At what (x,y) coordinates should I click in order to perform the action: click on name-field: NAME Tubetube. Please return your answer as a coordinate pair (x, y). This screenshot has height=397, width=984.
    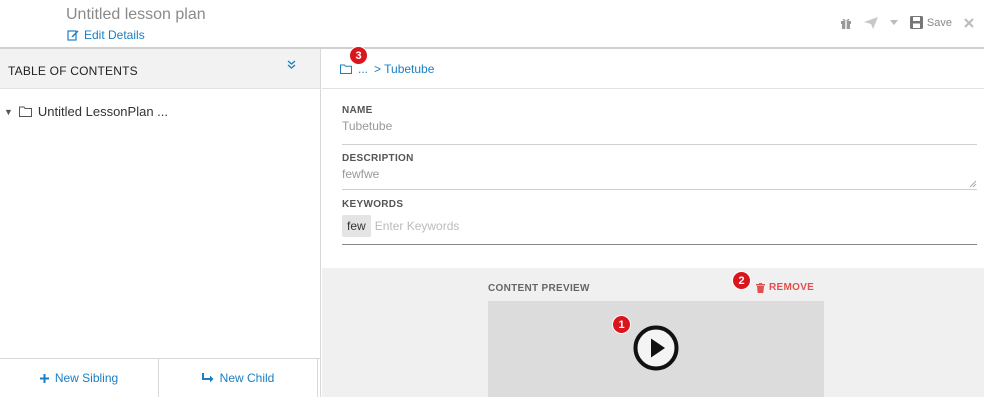
    Looking at the image, I should click on (659, 125).